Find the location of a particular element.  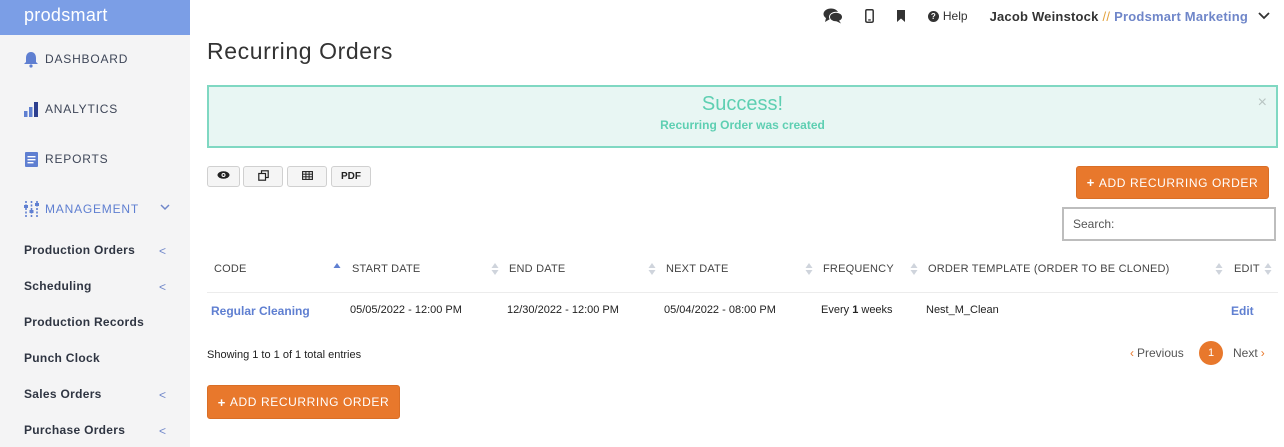

next-button: Next › is located at coordinates (1249, 353).